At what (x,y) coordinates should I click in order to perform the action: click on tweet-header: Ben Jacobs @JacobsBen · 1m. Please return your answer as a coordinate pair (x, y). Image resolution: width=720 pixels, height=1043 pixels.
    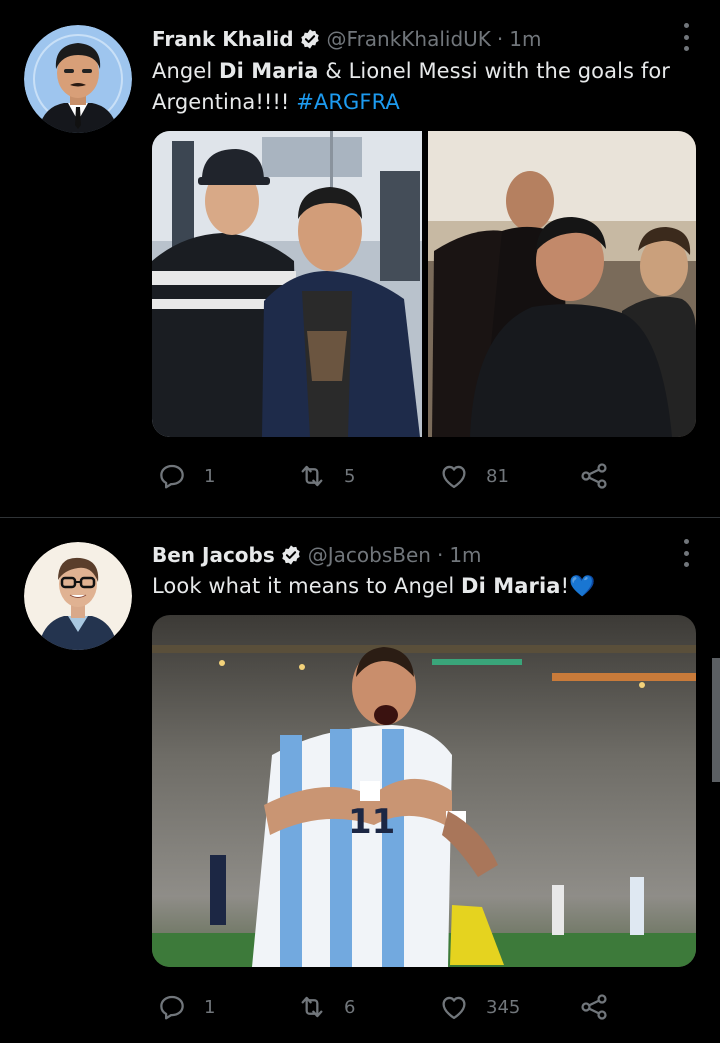
    Looking at the image, I should click on (317, 555).